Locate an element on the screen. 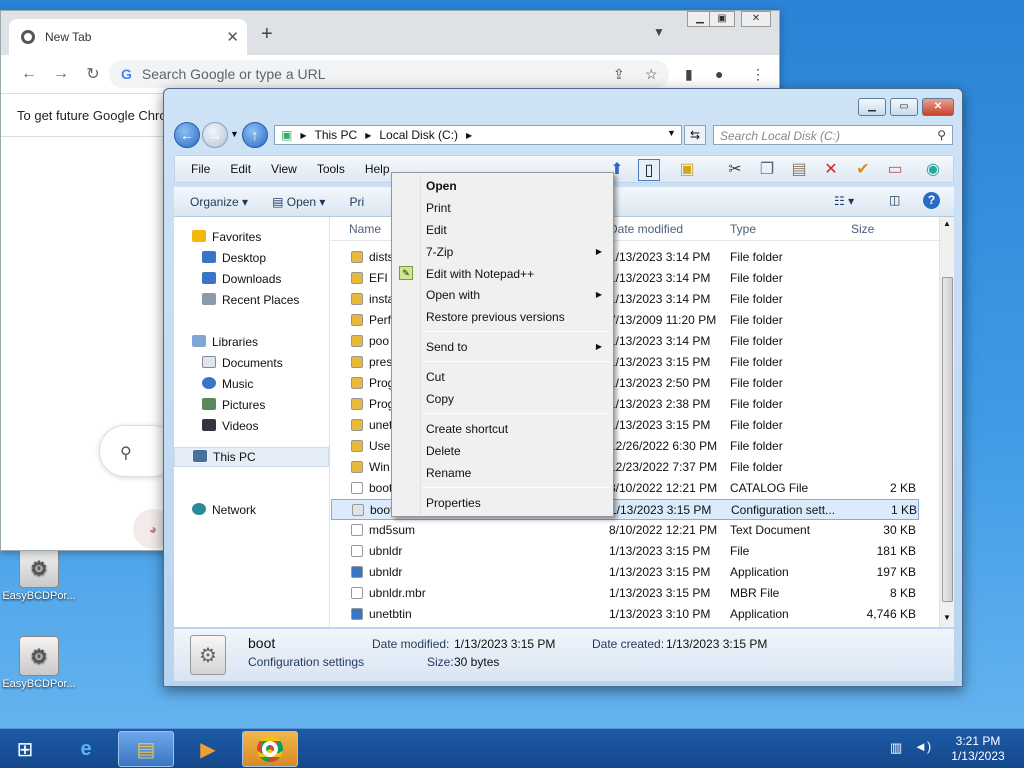  nav-favorites: Favorites is located at coordinates (226, 237).